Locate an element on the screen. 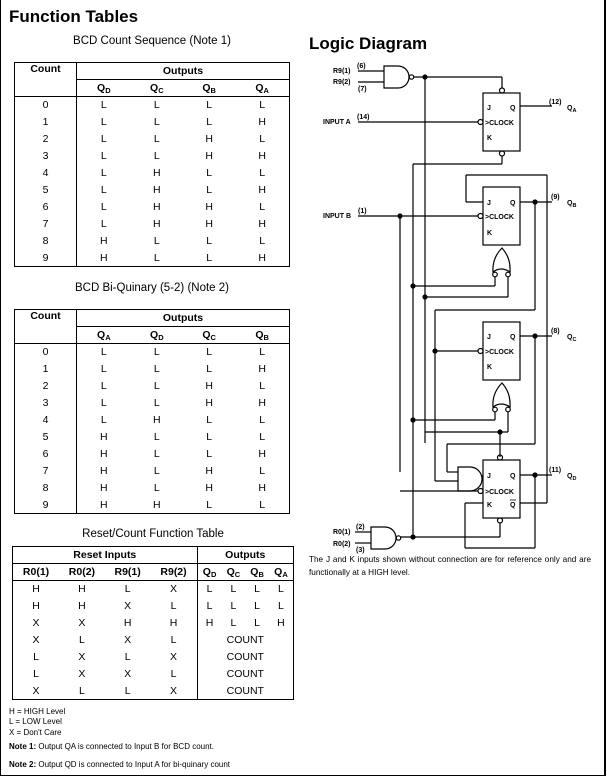  ff-b-clock: >CLOCK is located at coordinates (499, 217).